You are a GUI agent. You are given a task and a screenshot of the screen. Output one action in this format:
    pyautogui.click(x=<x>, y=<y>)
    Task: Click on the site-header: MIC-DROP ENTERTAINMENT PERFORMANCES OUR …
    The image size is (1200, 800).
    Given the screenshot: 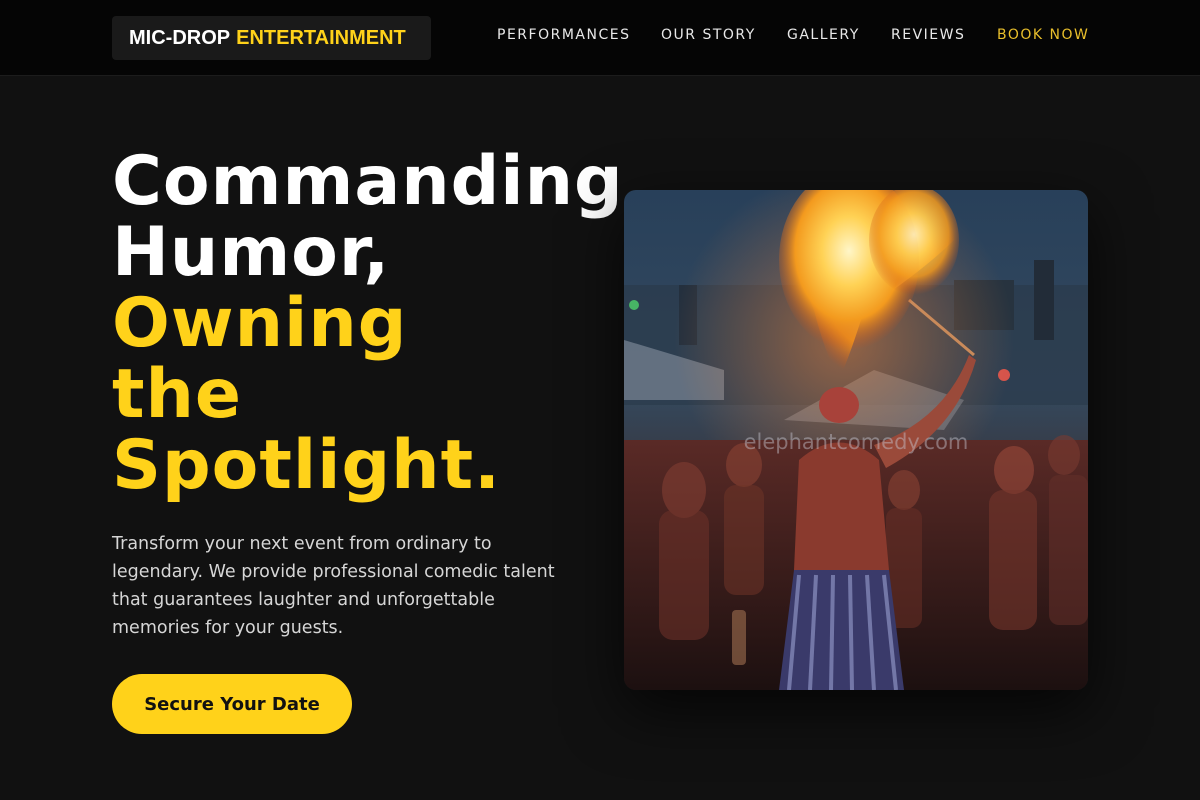 What is the action you would take?
    pyautogui.click(x=600, y=38)
    